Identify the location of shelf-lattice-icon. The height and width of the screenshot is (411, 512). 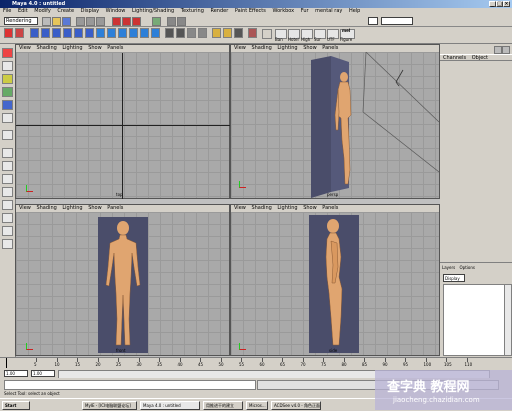
(191, 33).